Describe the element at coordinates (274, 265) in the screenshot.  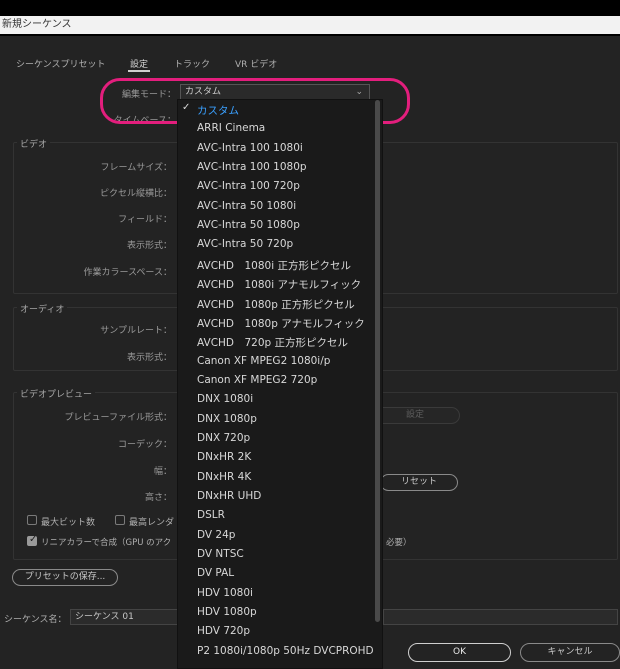
I see `dropdown-item: AVCHD 1080i 正方形ピクセル` at that location.